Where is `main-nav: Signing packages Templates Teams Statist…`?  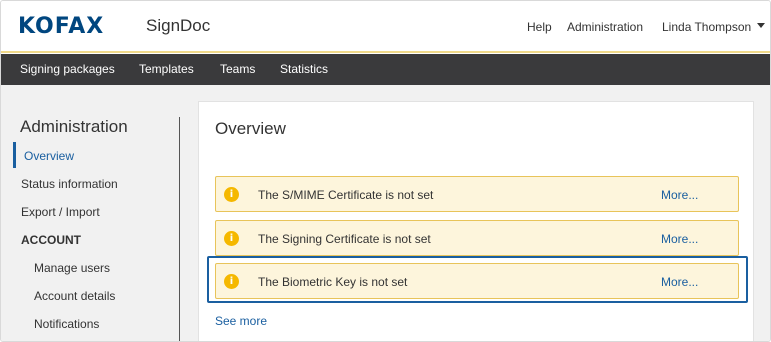
main-nav: Signing packages Templates Teams Statist… is located at coordinates (385, 69).